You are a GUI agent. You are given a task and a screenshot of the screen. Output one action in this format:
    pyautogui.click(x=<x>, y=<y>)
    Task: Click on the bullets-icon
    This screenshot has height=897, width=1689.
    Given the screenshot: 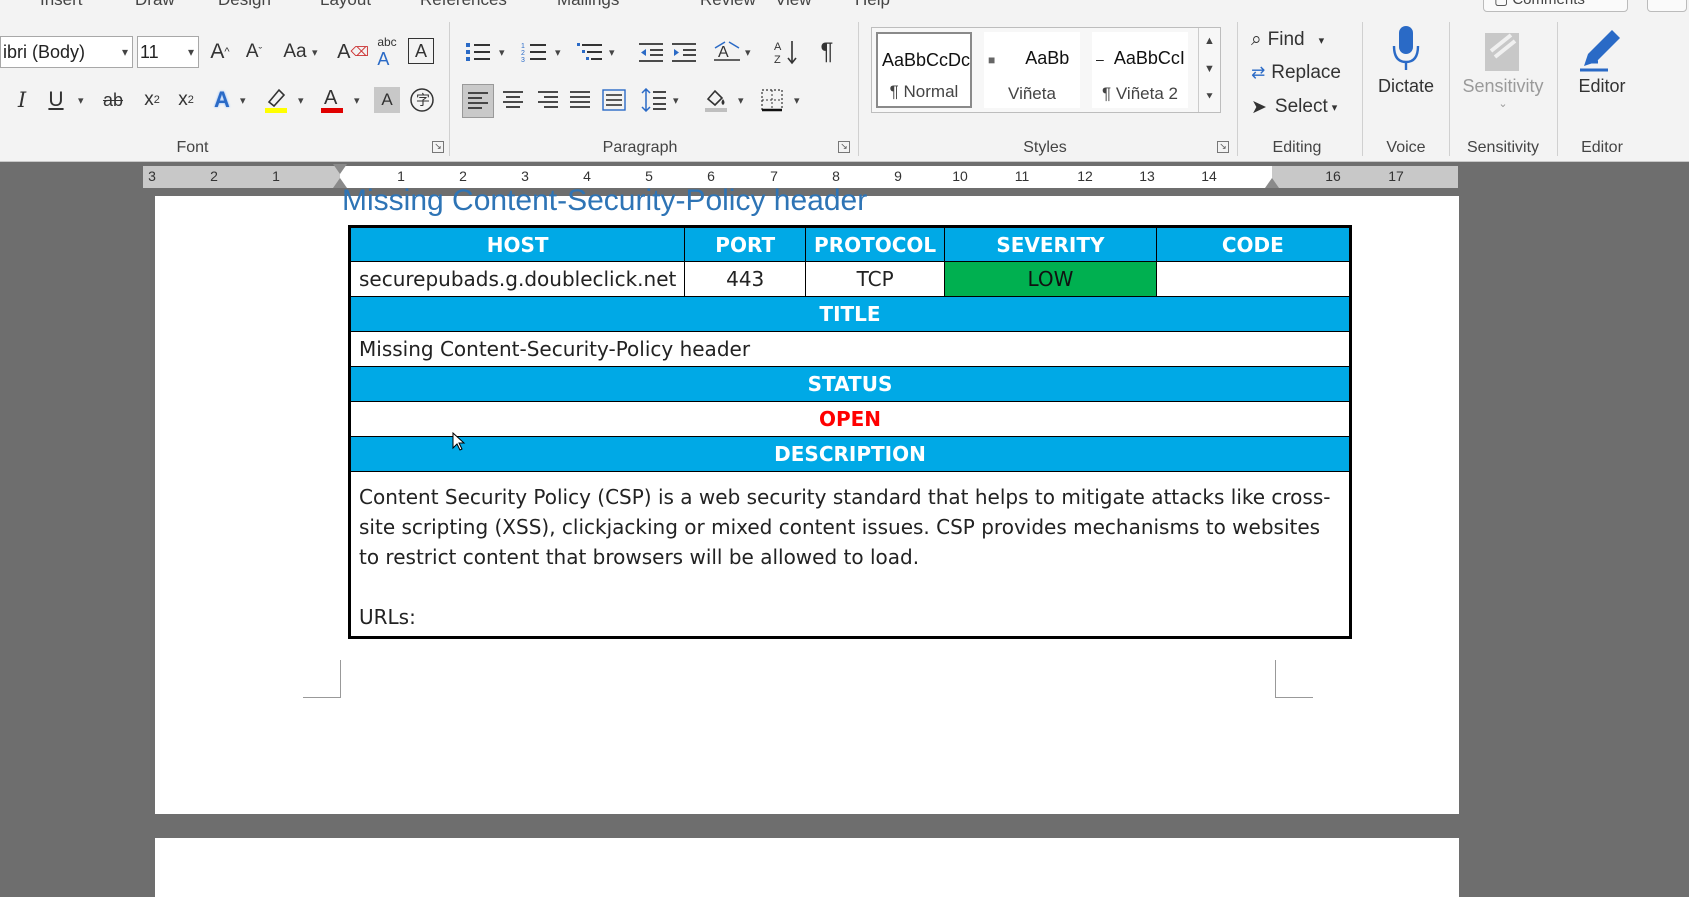 What is the action you would take?
    pyautogui.click(x=478, y=52)
    